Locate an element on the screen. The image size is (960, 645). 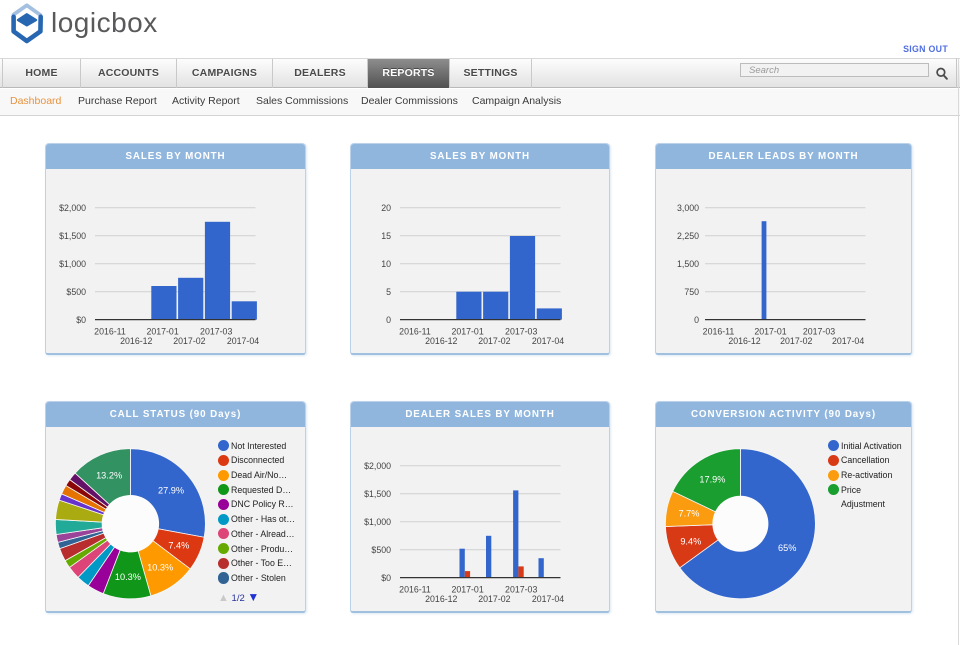
svg-text: 2,250 is located at coordinates (688, 236).